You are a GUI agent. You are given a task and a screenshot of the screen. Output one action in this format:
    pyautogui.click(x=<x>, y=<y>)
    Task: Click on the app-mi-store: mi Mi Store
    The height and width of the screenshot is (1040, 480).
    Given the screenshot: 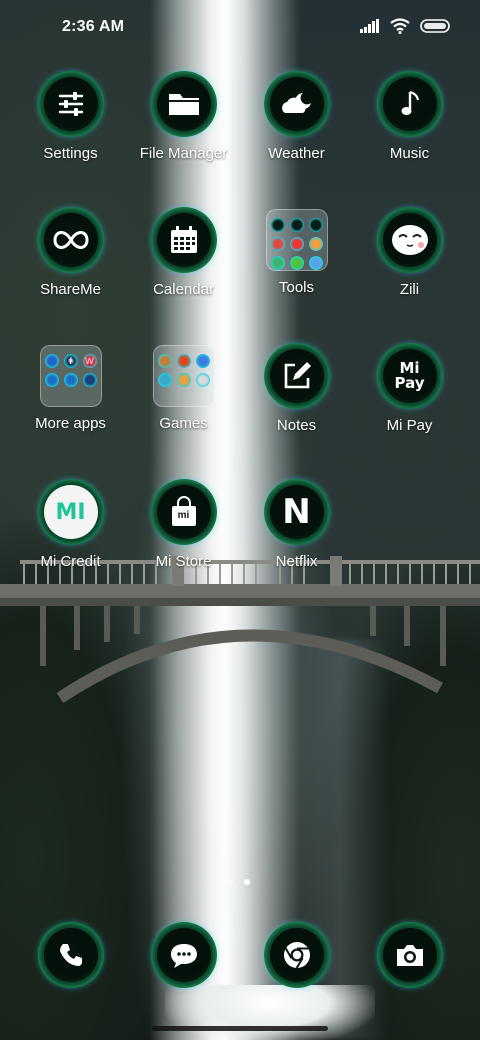 What is the action you would take?
    pyautogui.click(x=183, y=524)
    